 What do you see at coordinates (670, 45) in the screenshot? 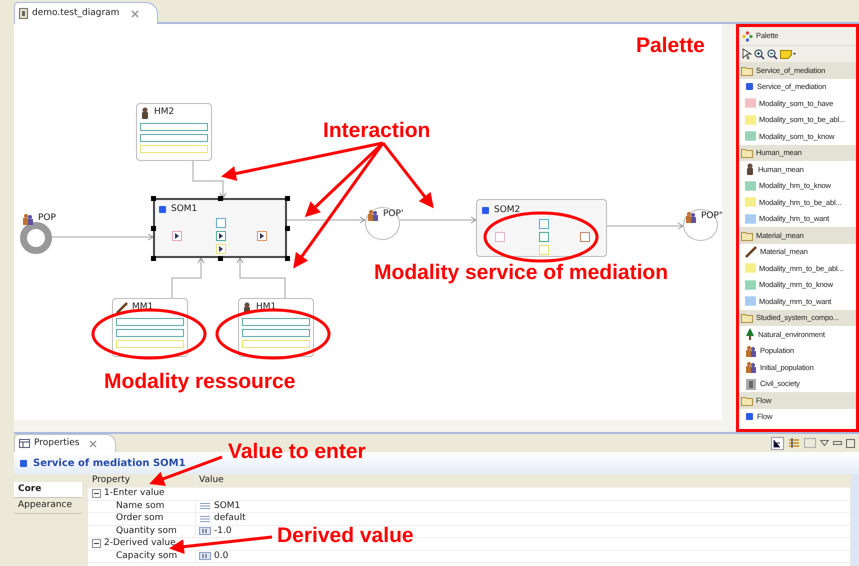
I see `annotation-label: Palette` at bounding box center [670, 45].